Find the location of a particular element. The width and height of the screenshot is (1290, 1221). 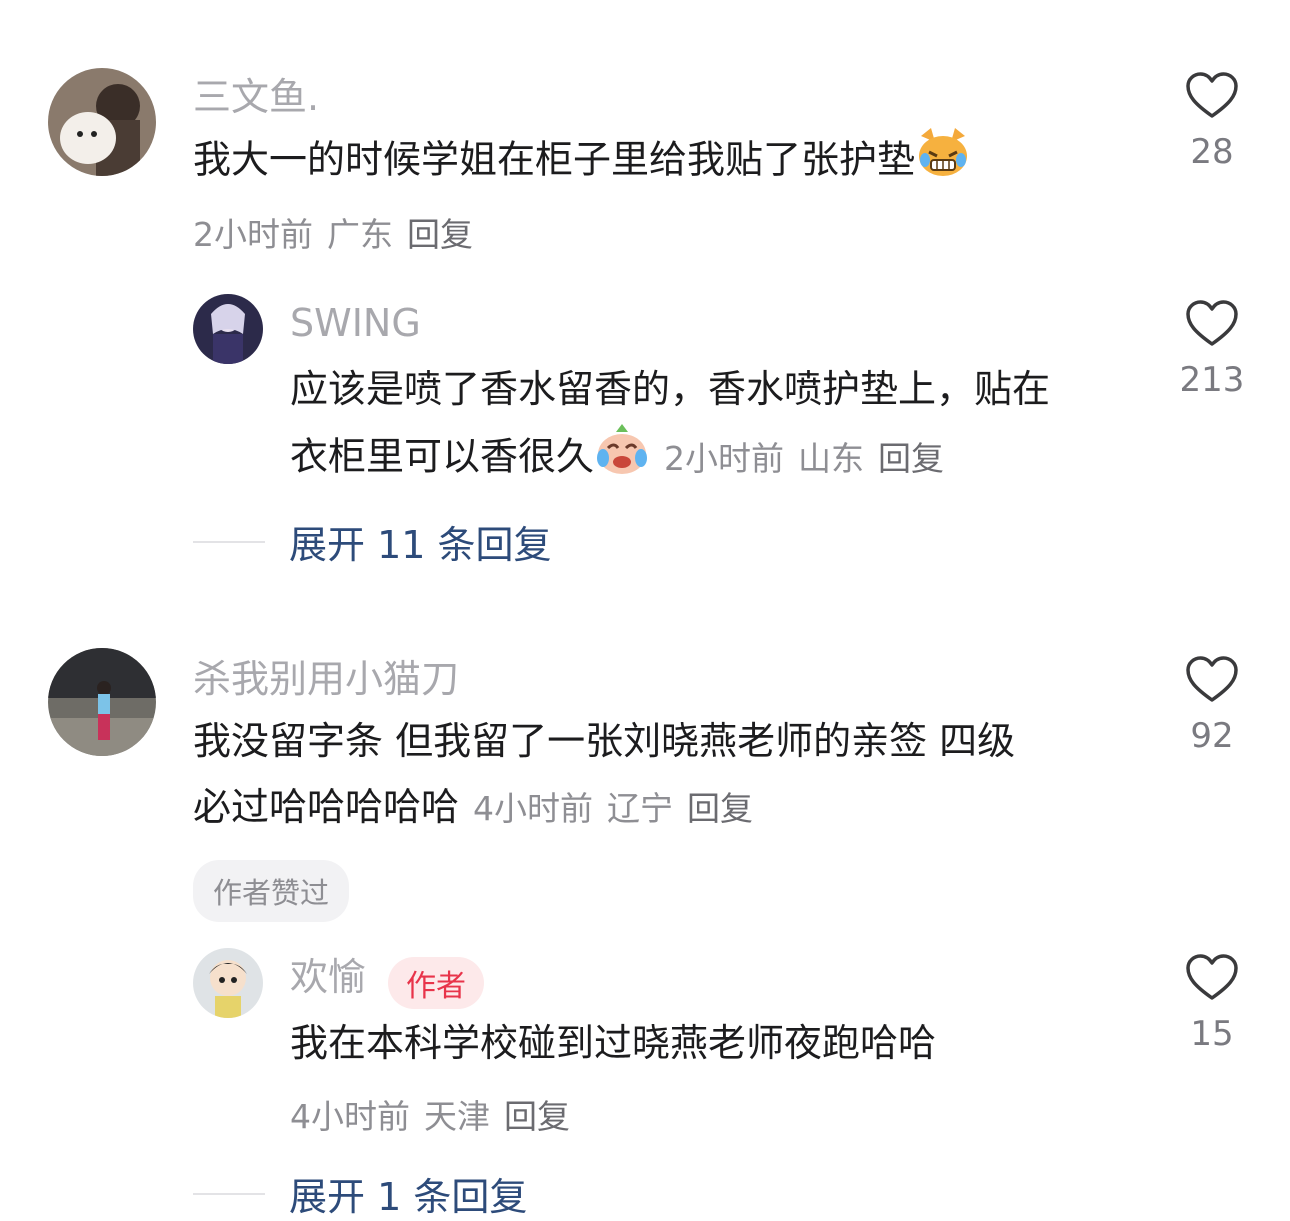

like-count: 92 is located at coordinates (1212, 736).